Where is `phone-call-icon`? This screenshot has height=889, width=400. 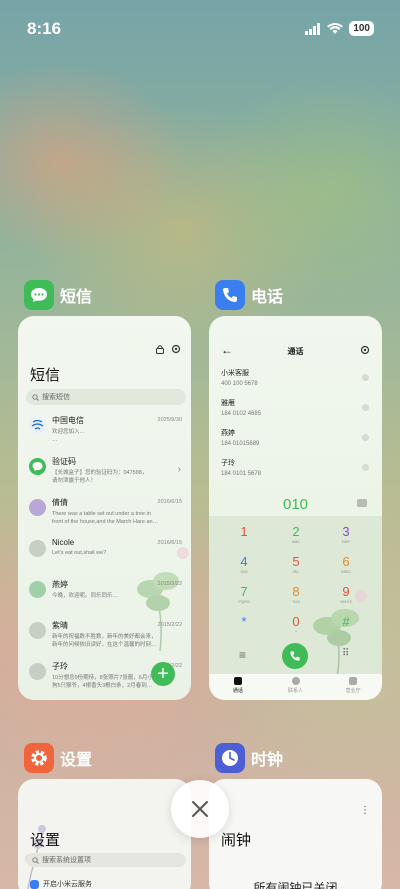
phone-call-icon is located at coordinates (295, 656).